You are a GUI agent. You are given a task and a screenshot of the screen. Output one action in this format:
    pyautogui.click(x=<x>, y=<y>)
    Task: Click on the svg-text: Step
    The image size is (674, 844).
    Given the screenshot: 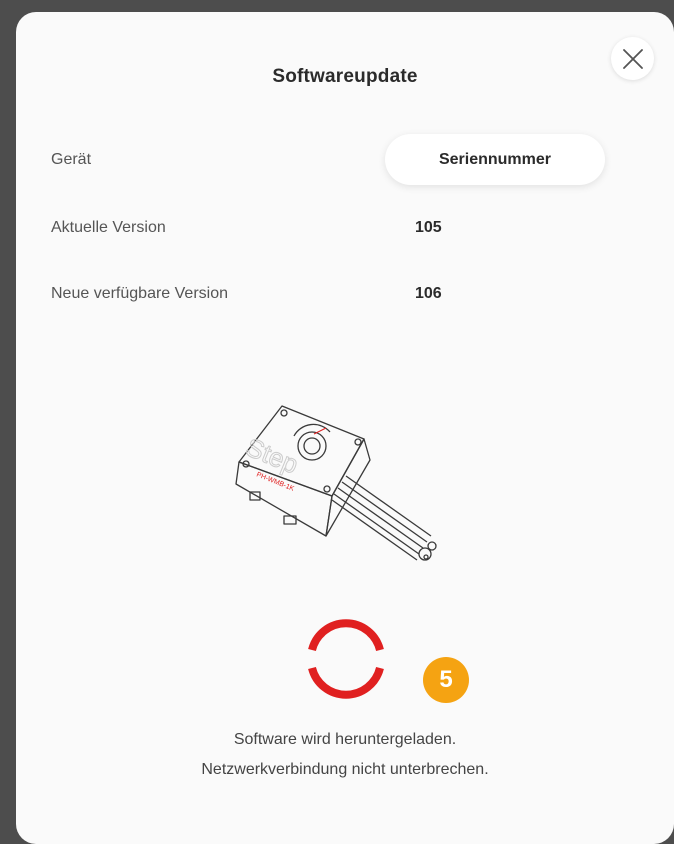 What is the action you would take?
    pyautogui.click(x=272, y=456)
    